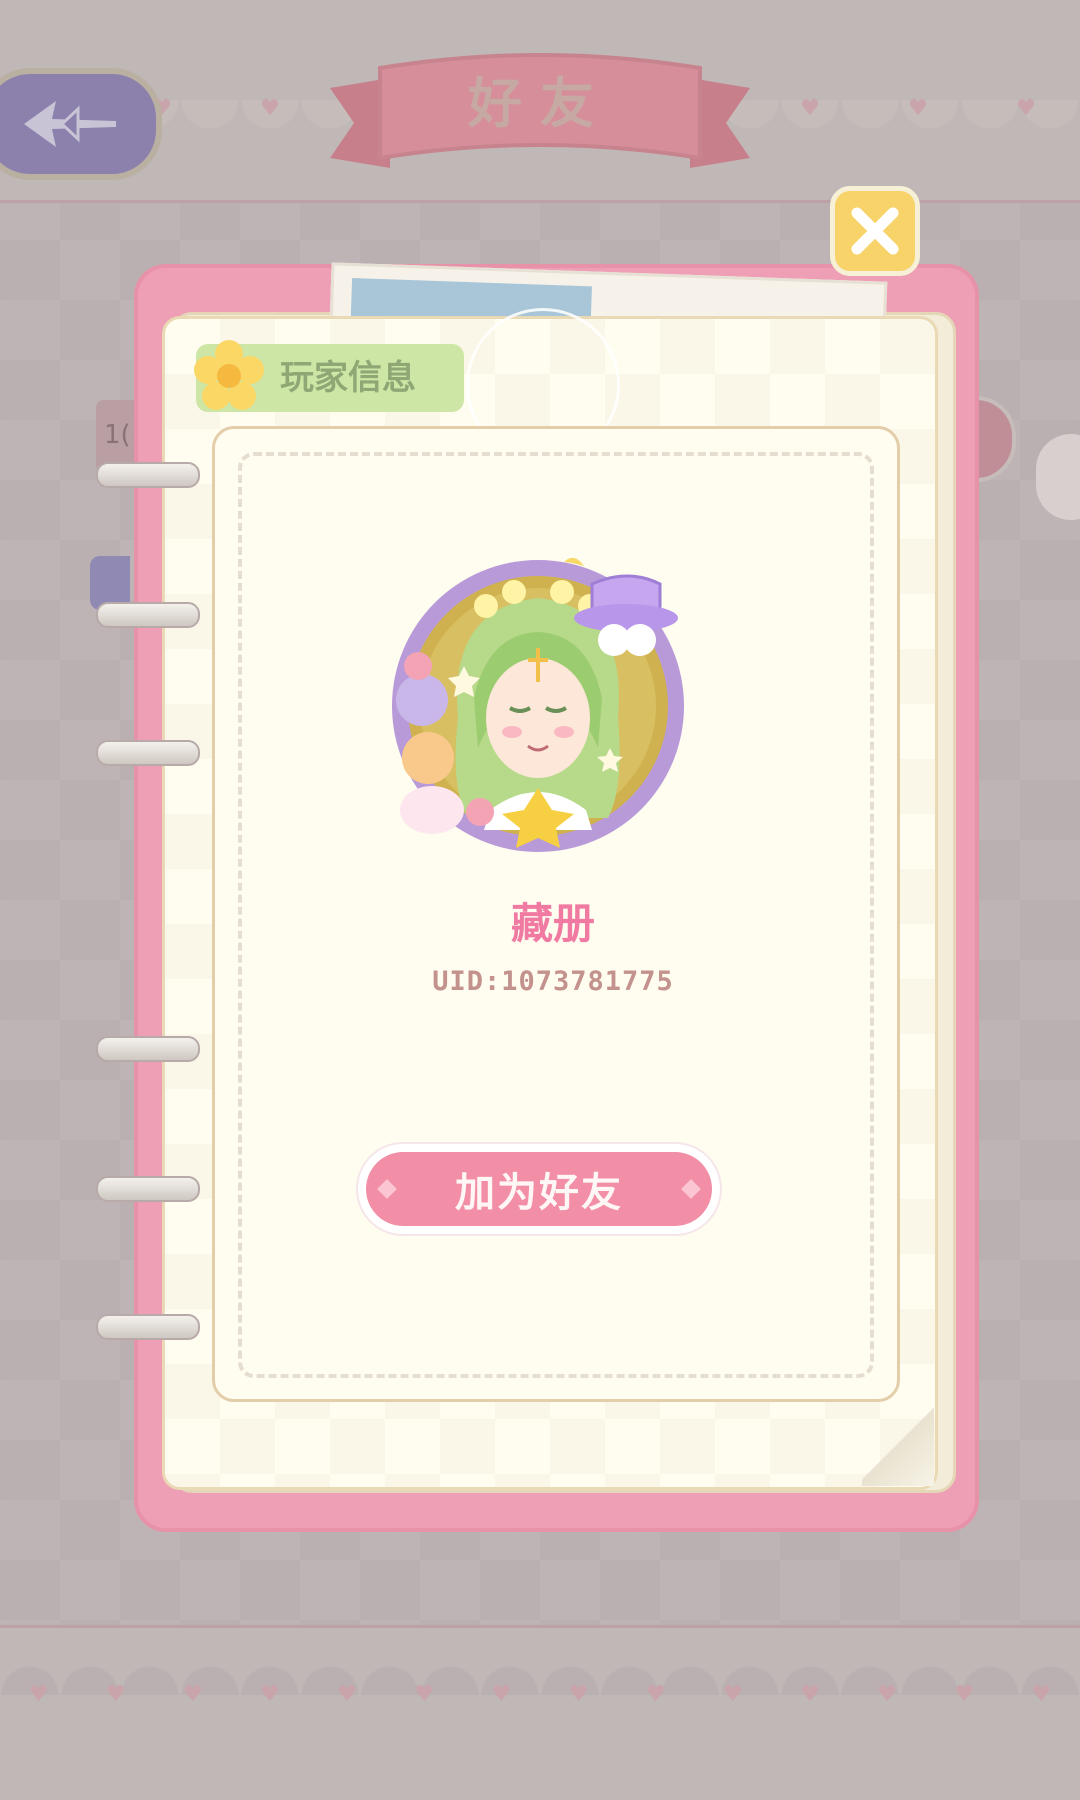  Describe the element at coordinates (540, 1694) in the screenshot. I see `footer-hearts: ♥ ♥ ♥ ♥ ♥ ♥ ♥ ♥ ♥ ♥ ♥ ♥ ♥ ♥` at that location.